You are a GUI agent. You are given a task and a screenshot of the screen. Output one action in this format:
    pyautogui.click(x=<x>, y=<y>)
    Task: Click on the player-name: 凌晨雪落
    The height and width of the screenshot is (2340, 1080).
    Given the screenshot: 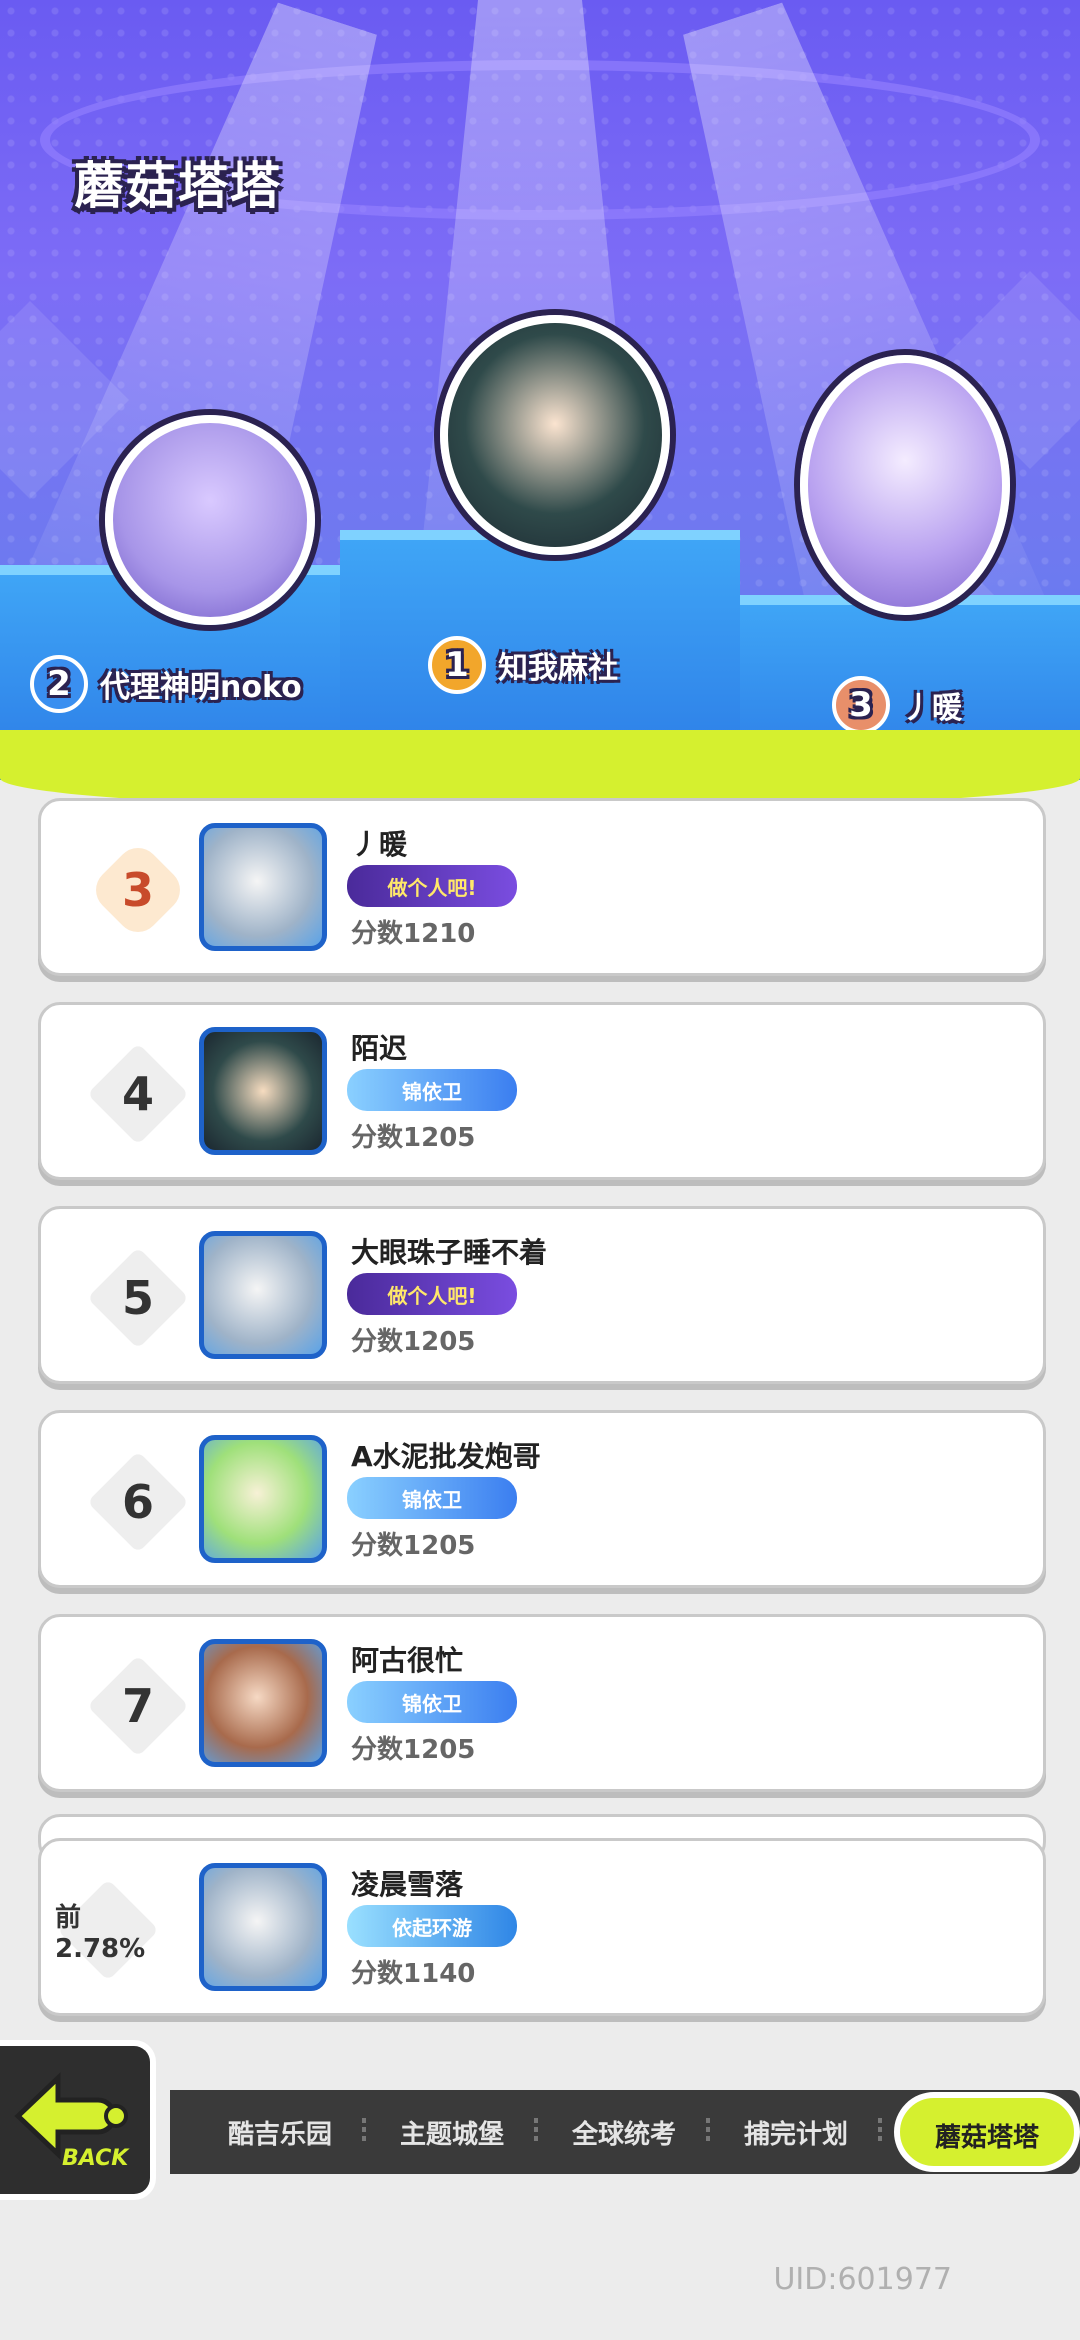 What is the action you would take?
    pyautogui.click(x=407, y=1884)
    